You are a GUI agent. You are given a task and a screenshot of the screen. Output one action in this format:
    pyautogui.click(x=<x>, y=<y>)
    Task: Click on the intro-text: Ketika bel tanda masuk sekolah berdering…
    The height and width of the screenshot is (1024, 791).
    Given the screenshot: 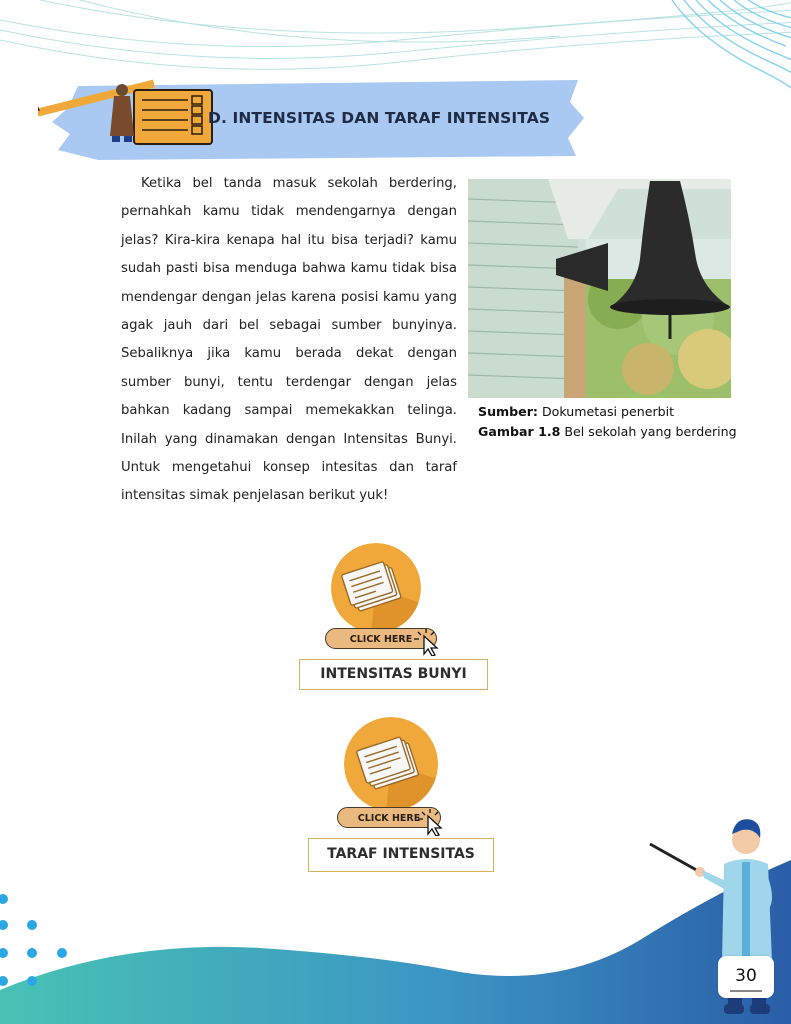 What is the action you would take?
    pyautogui.click(x=289, y=340)
    